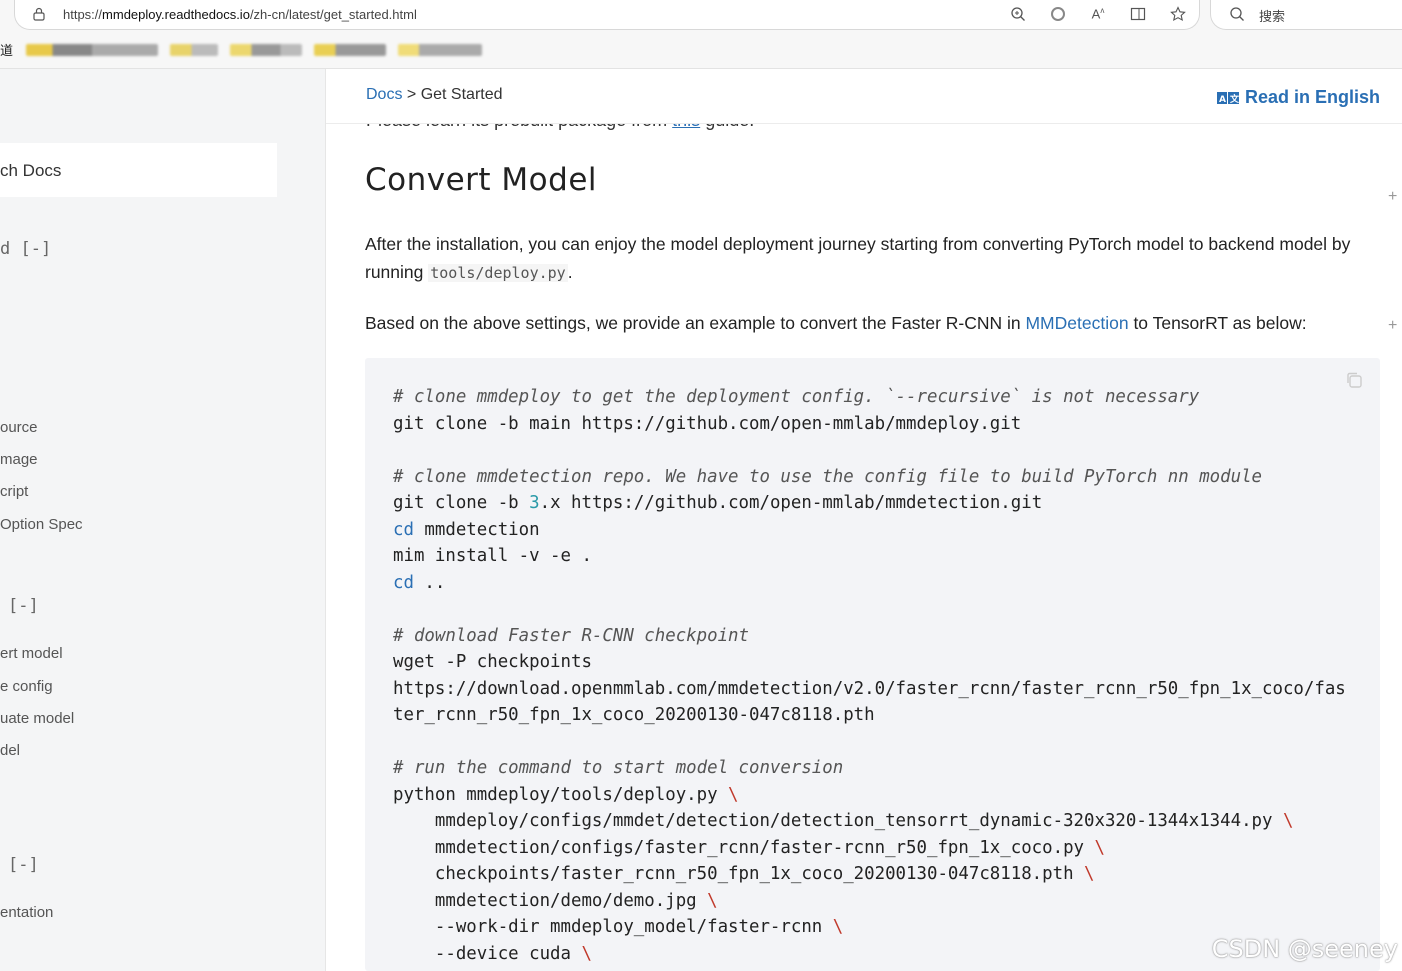  I want to click on page-header: Docs > Get Started A文 Read in English, so click(864, 96).